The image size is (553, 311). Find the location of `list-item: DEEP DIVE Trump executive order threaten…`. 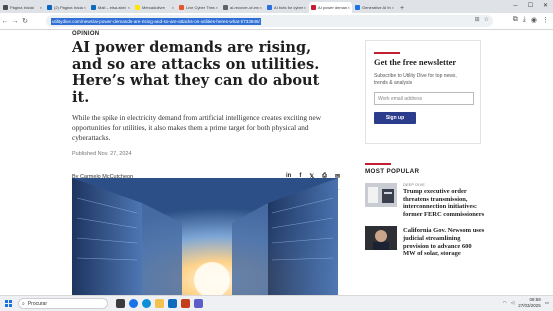

list-item: DEEP DIVE Trump executive order threaten… is located at coordinates (425, 200).